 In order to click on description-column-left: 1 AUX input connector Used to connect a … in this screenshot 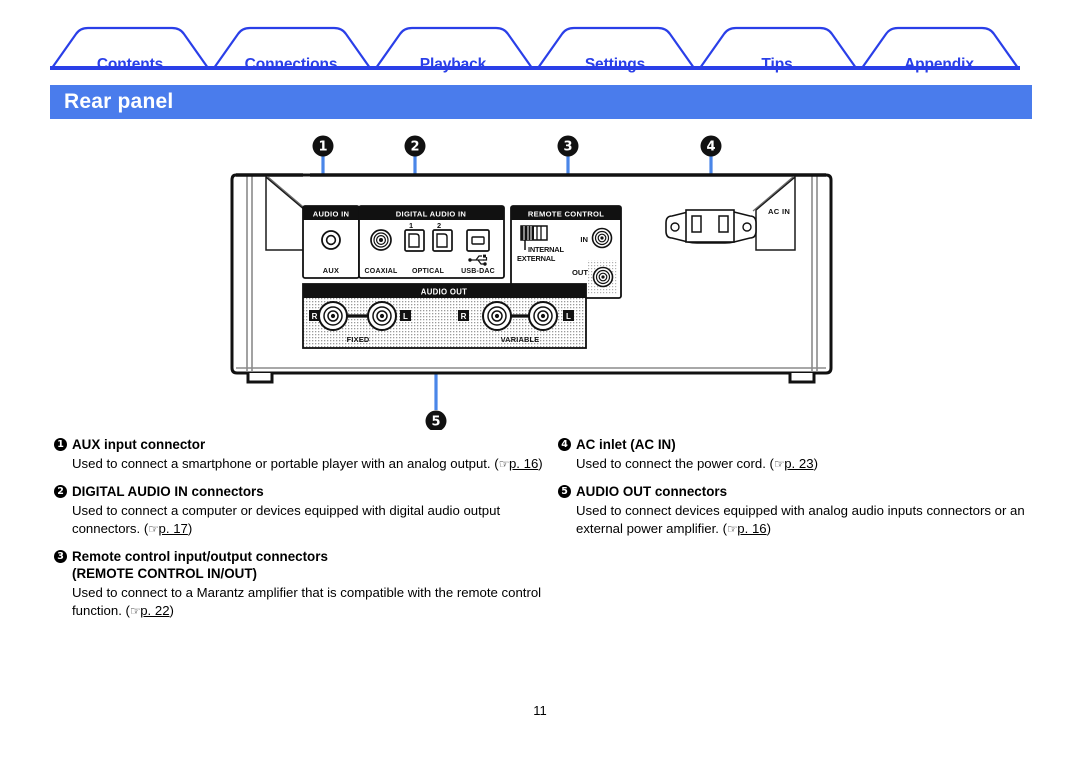, I will do `click(299, 533)`.